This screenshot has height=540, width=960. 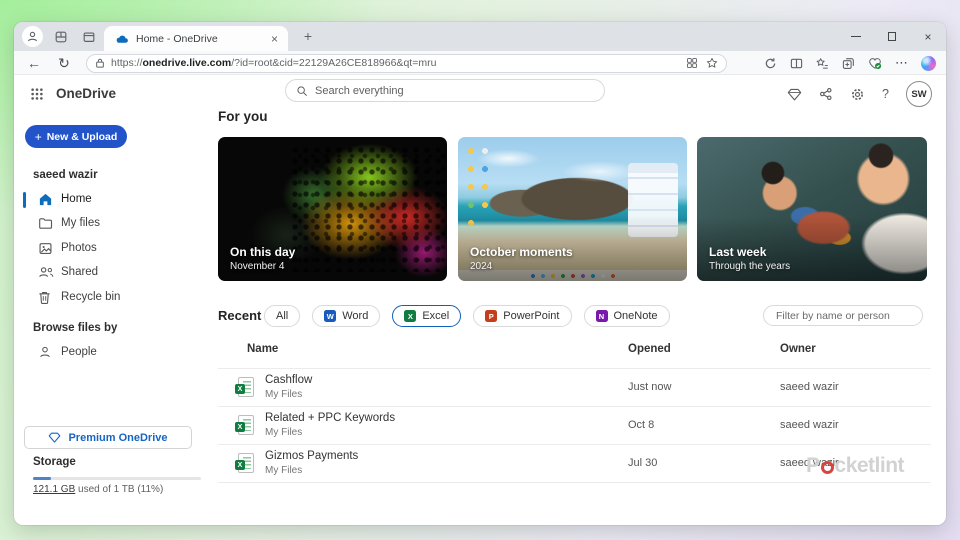 I want to click on share-nodes-icon, so click(x=826, y=94).